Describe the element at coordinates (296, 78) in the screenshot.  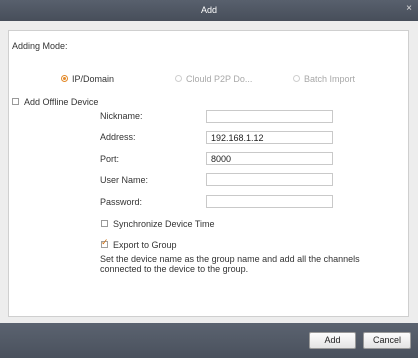
I see `radio-batch-import` at that location.